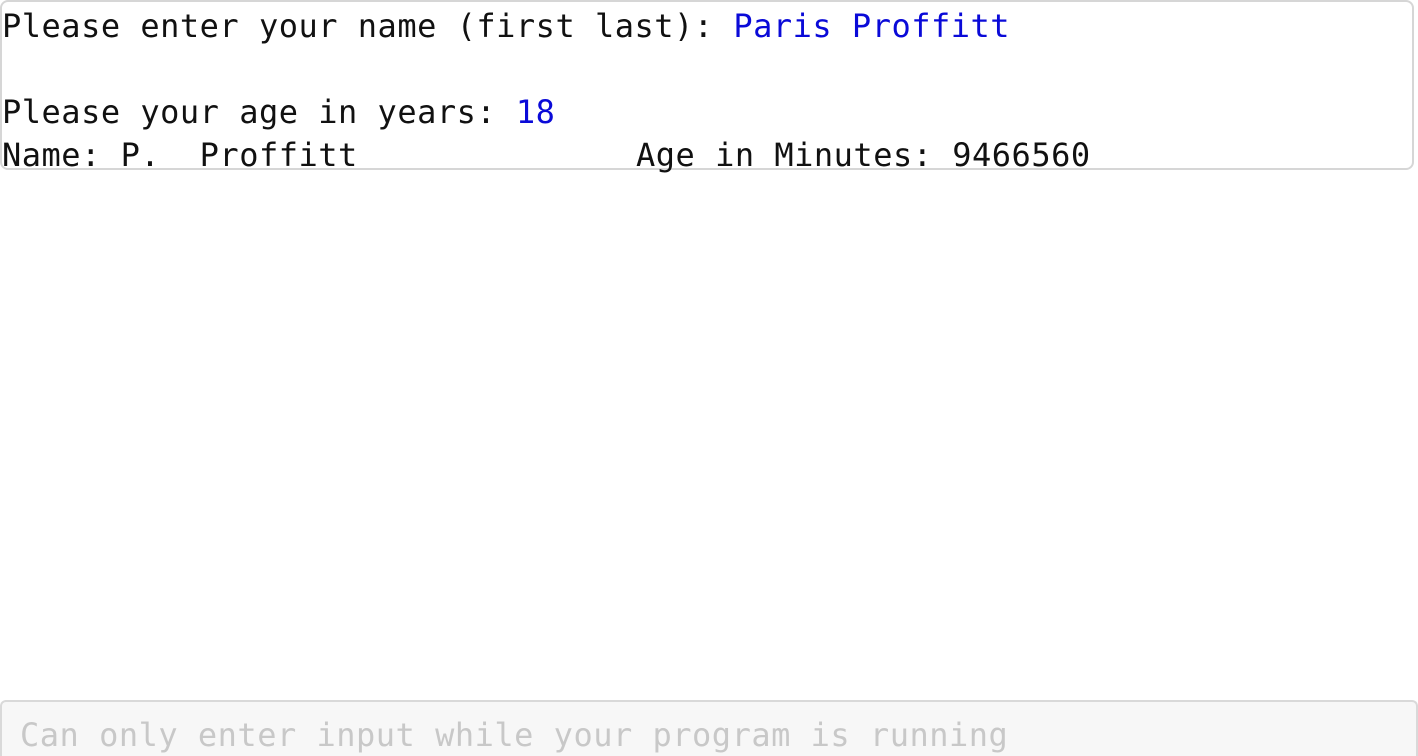 This screenshot has width=1418, height=756. I want to click on result-name: Name: P. Proffitt, so click(180, 155).